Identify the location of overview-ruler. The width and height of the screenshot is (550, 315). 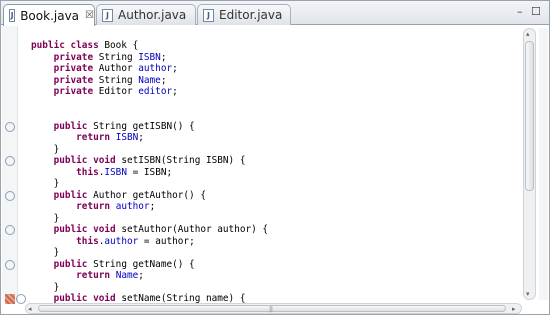
(543, 164).